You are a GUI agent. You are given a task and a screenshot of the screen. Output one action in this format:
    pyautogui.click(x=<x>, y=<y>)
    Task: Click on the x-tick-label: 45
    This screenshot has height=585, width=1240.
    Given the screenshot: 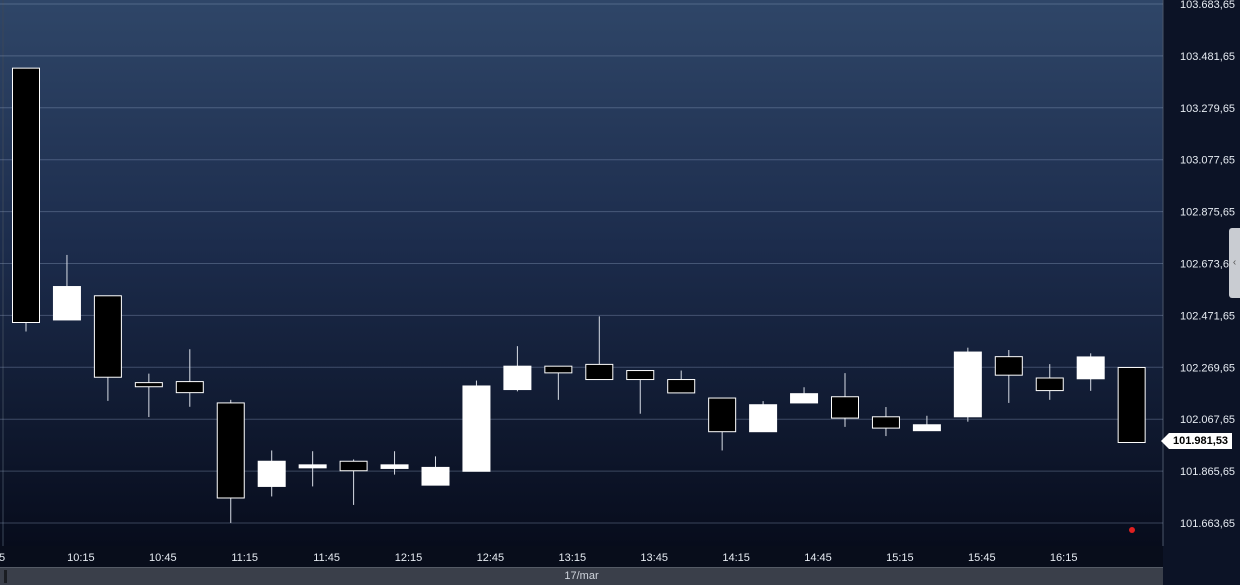 What is the action you would take?
    pyautogui.click(x=2, y=558)
    